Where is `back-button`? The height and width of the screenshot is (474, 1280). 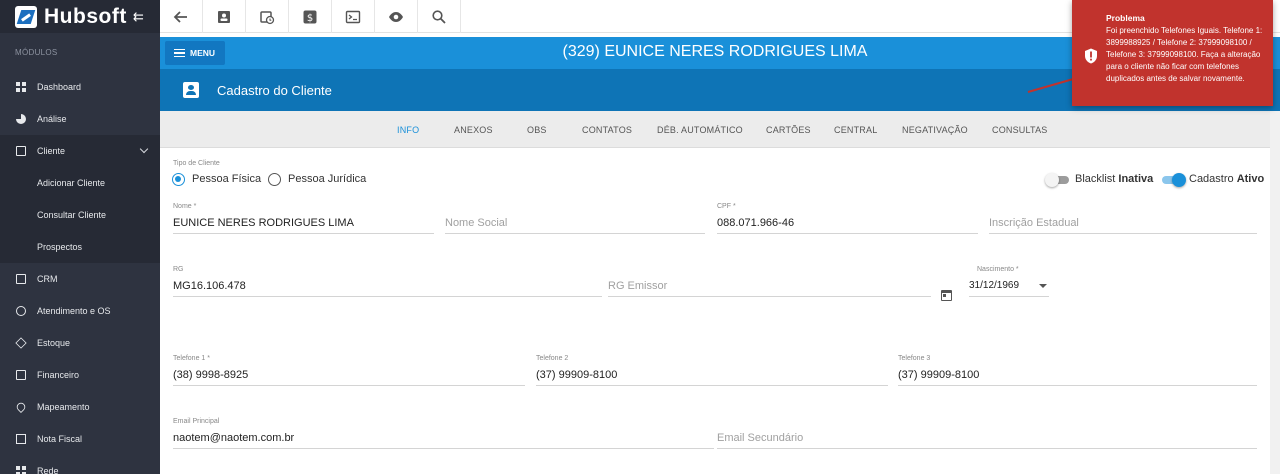
back-button is located at coordinates (181, 16).